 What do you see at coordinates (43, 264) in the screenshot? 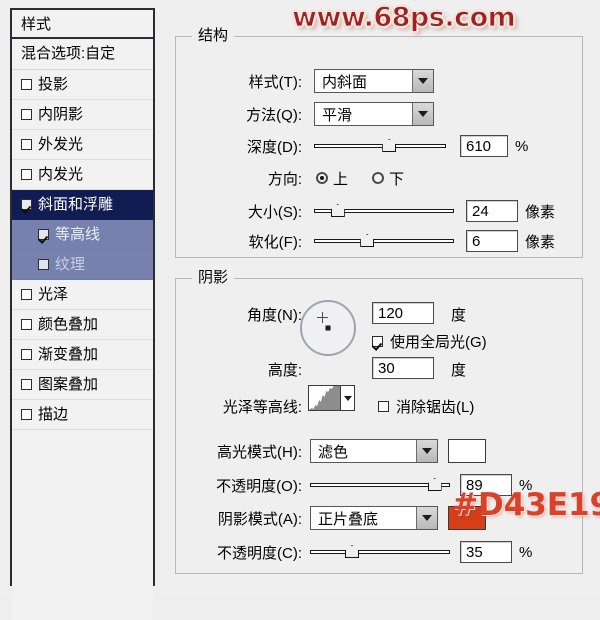
I see `checkbox-texture` at bounding box center [43, 264].